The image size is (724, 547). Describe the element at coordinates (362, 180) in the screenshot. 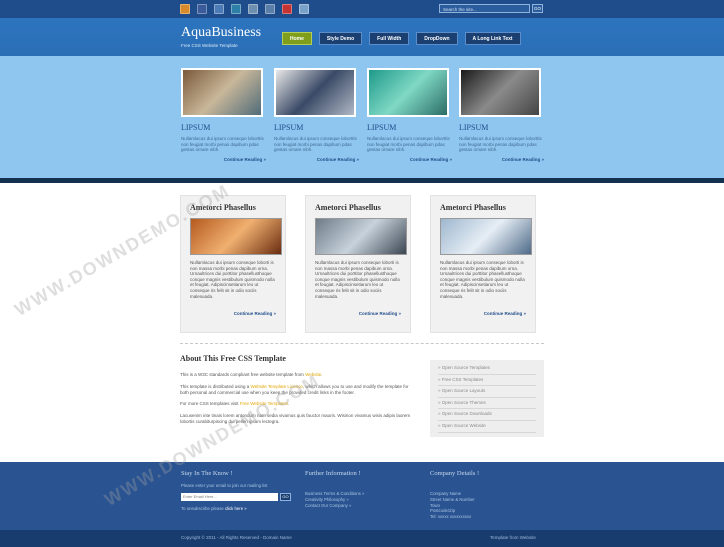

I see `band-divider` at that location.